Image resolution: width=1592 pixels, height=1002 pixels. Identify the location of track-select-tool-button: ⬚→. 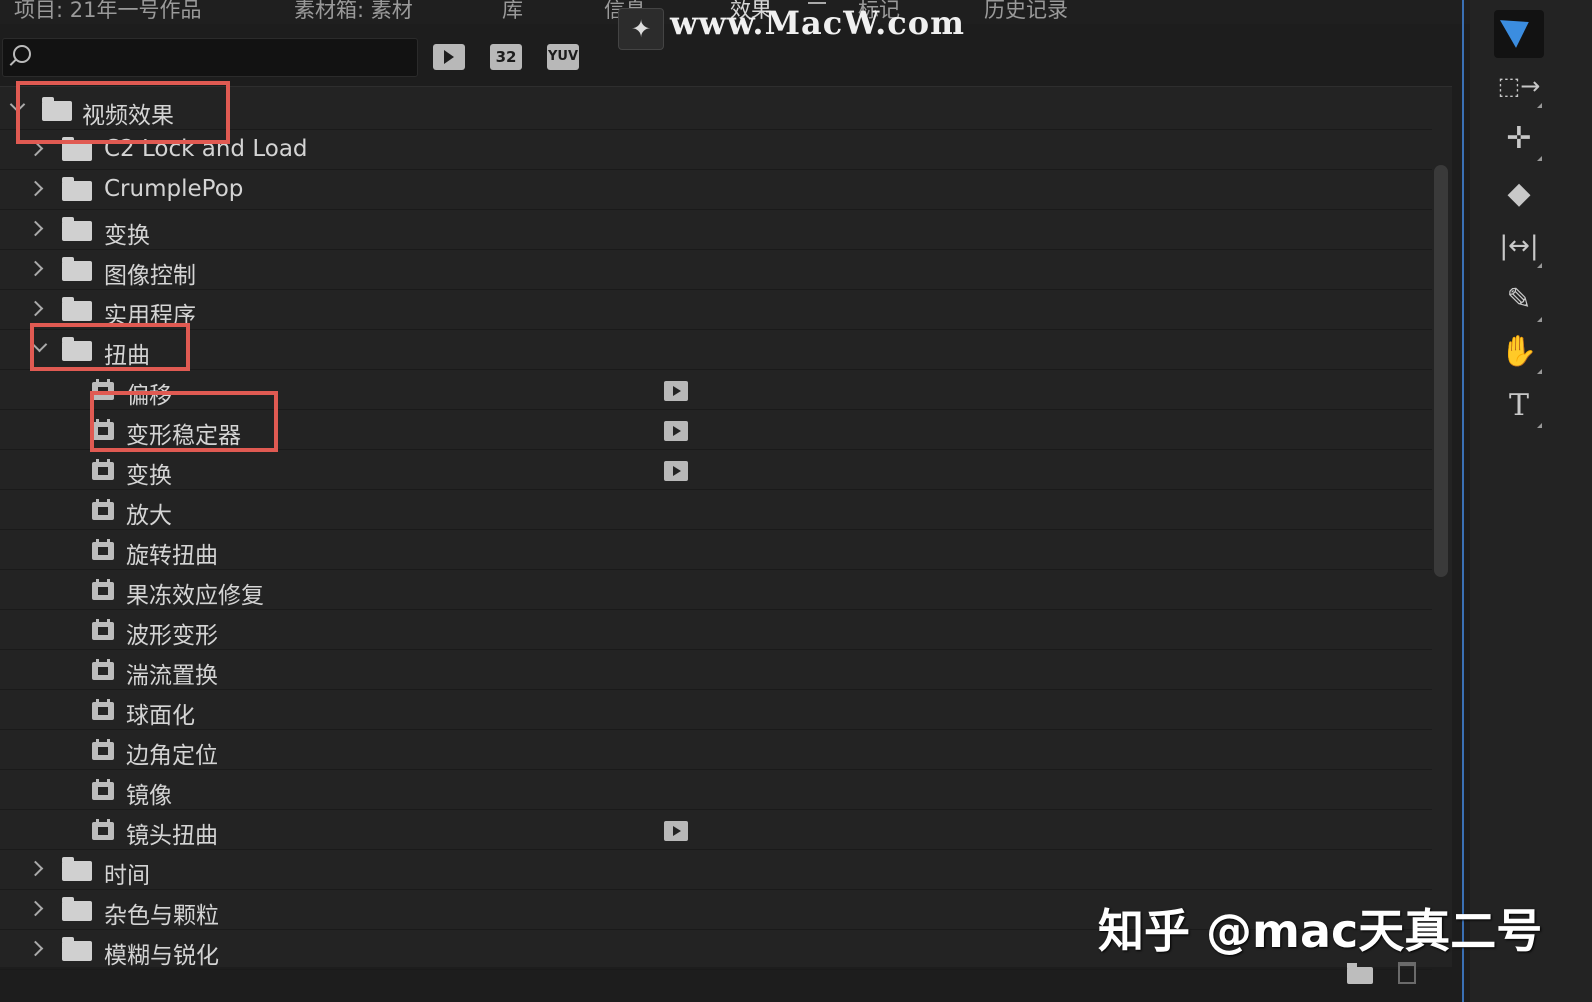
(1519, 86).